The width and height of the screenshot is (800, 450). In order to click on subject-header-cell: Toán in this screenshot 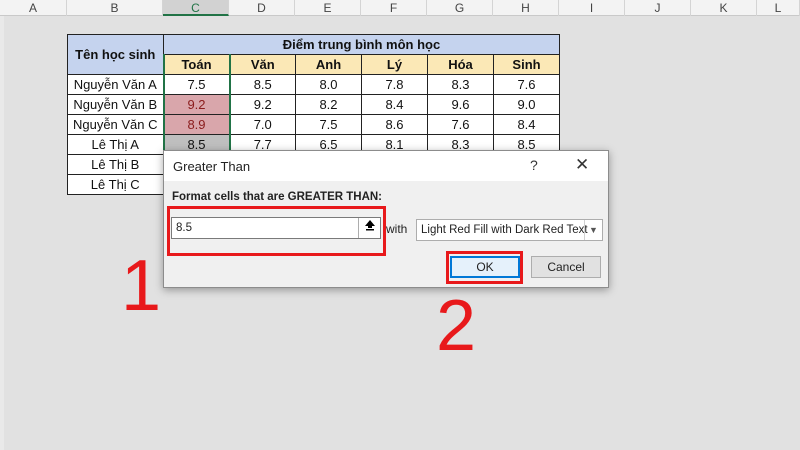, I will do `click(196, 64)`.